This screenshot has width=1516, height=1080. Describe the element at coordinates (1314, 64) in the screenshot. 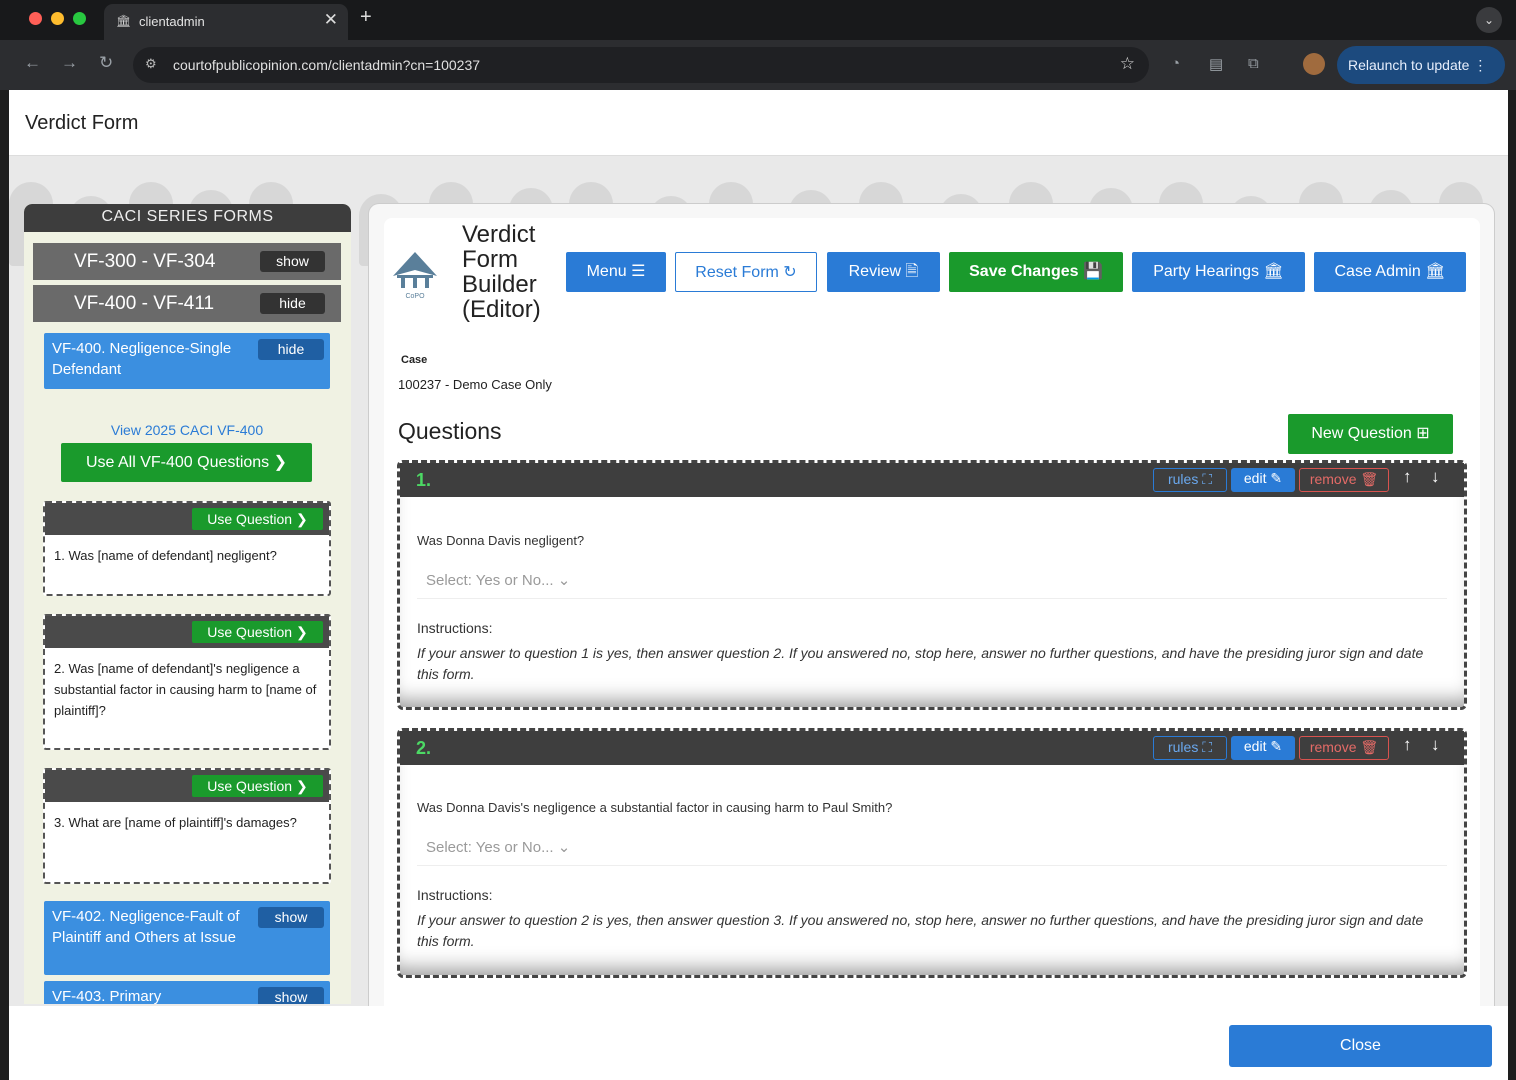

I see `profile-avatar` at that location.